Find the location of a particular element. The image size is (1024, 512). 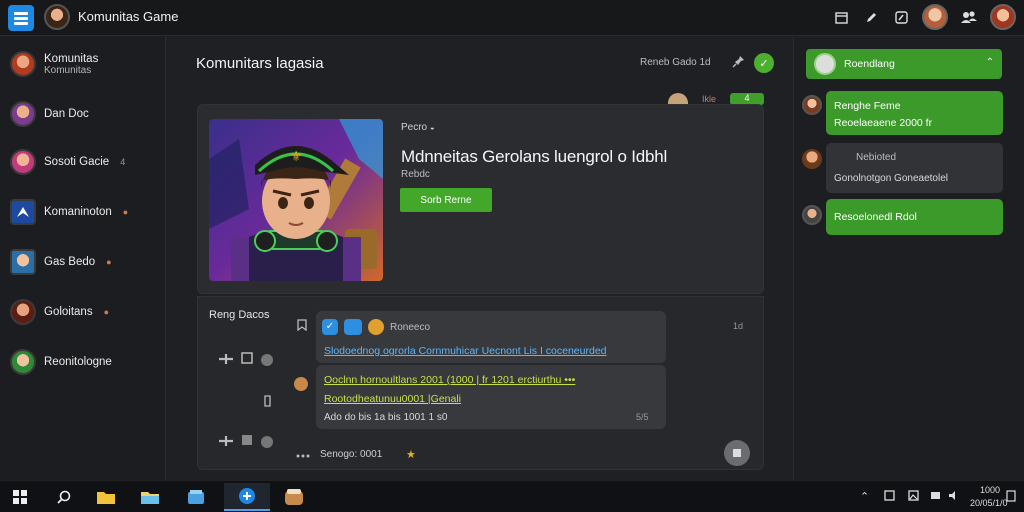

document-icon is located at coordinates (247, 359).